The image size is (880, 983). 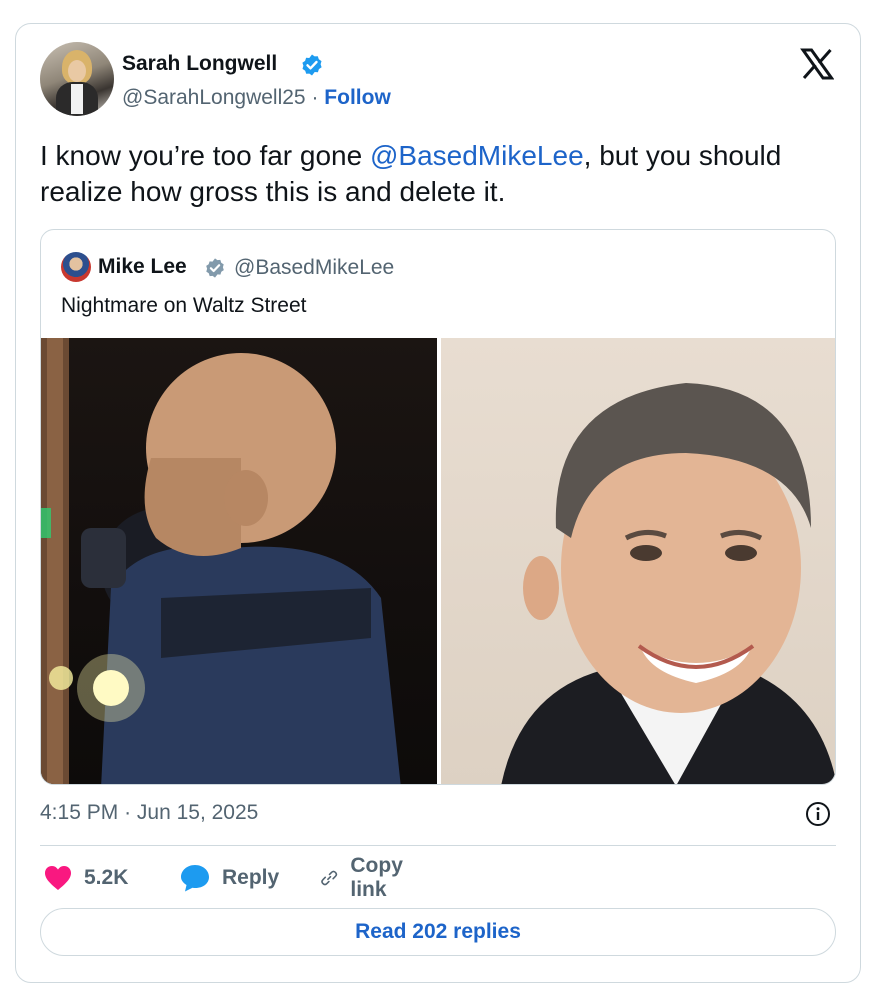 What do you see at coordinates (438, 845) in the screenshot?
I see `divider` at bounding box center [438, 845].